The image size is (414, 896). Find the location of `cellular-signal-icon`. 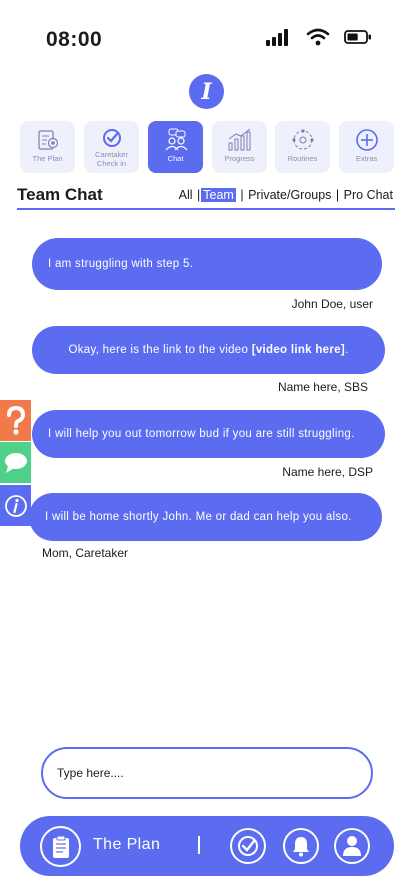

cellular-signal-icon is located at coordinates (277, 37).